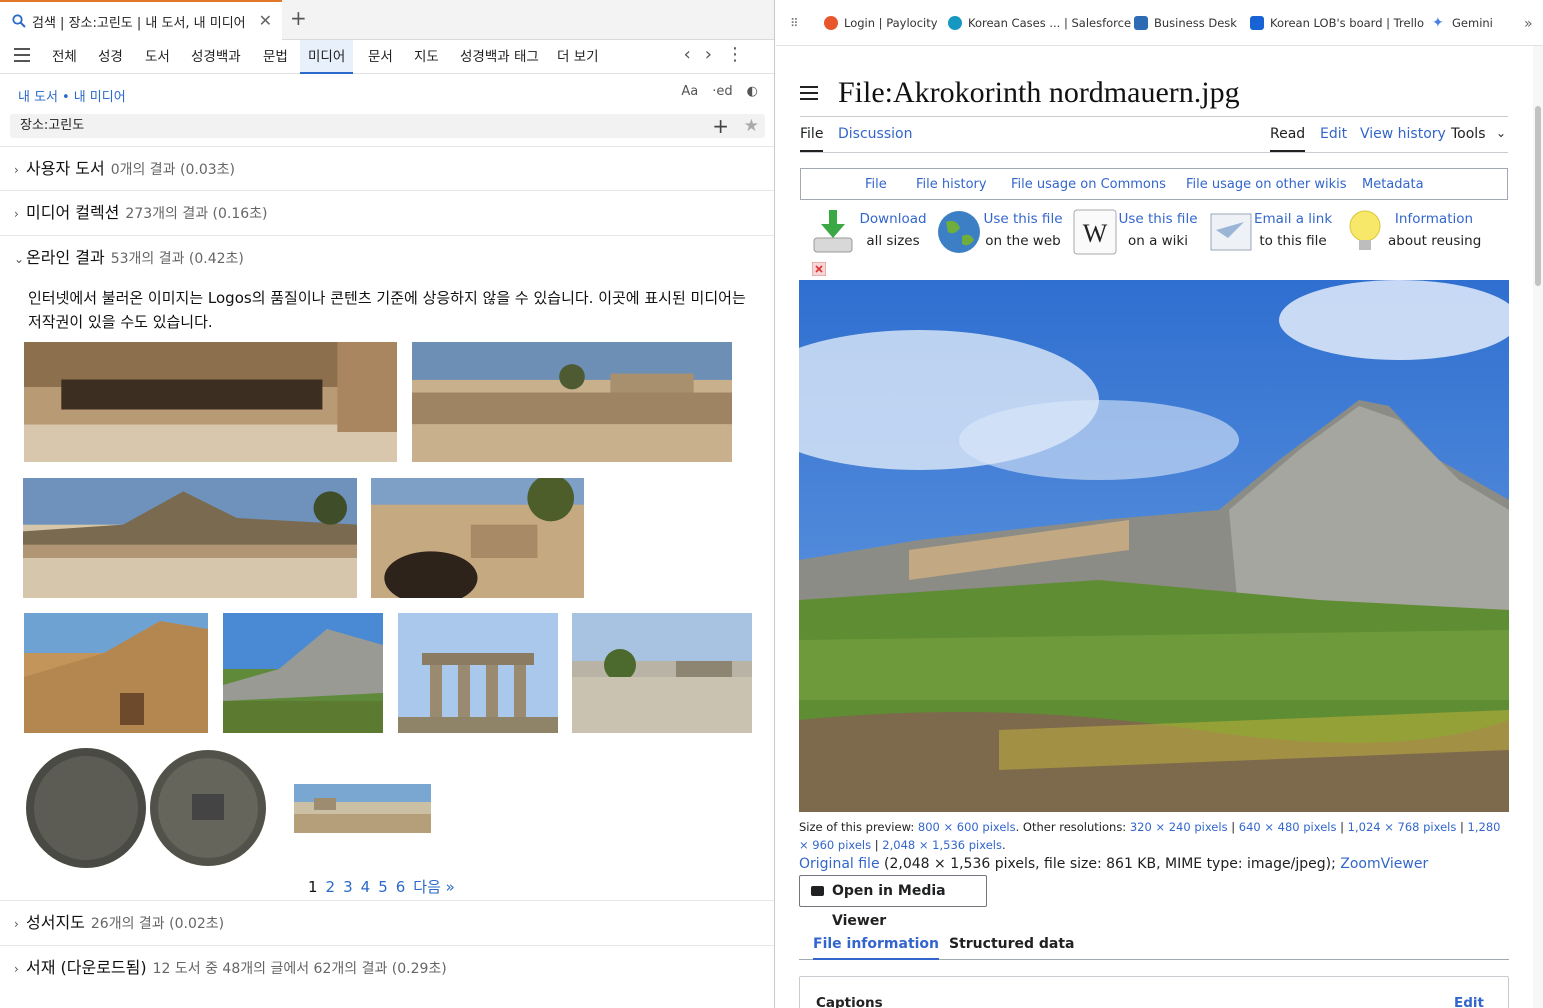 Image resolution: width=1543 pixels, height=1008 pixels. Describe the element at coordinates (275, 57) in the screenshot. I see `nav-grammar: 문법` at that location.